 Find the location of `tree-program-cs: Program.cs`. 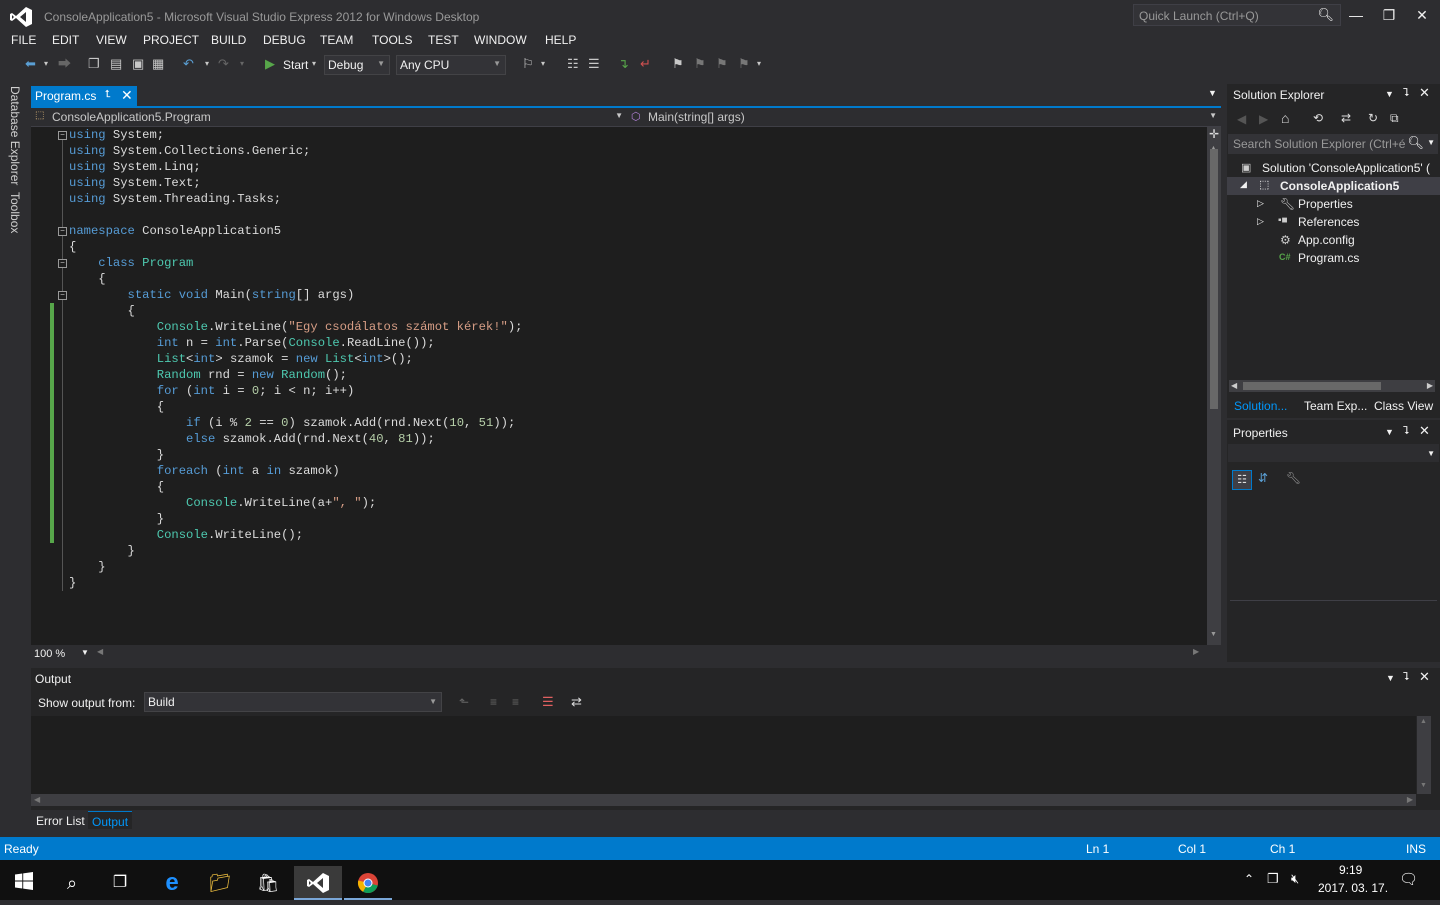

tree-program-cs: Program.cs is located at coordinates (1328, 258).